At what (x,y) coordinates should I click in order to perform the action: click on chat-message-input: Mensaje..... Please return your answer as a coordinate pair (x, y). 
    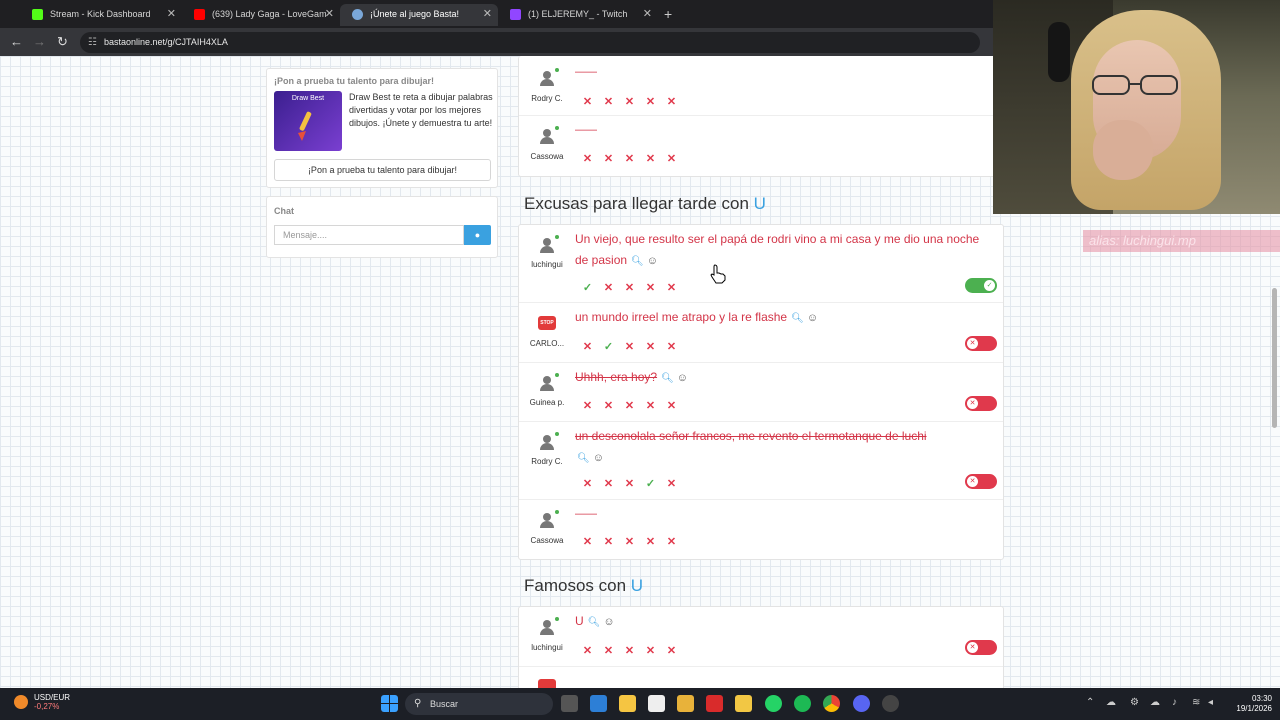
    Looking at the image, I should click on (369, 235).